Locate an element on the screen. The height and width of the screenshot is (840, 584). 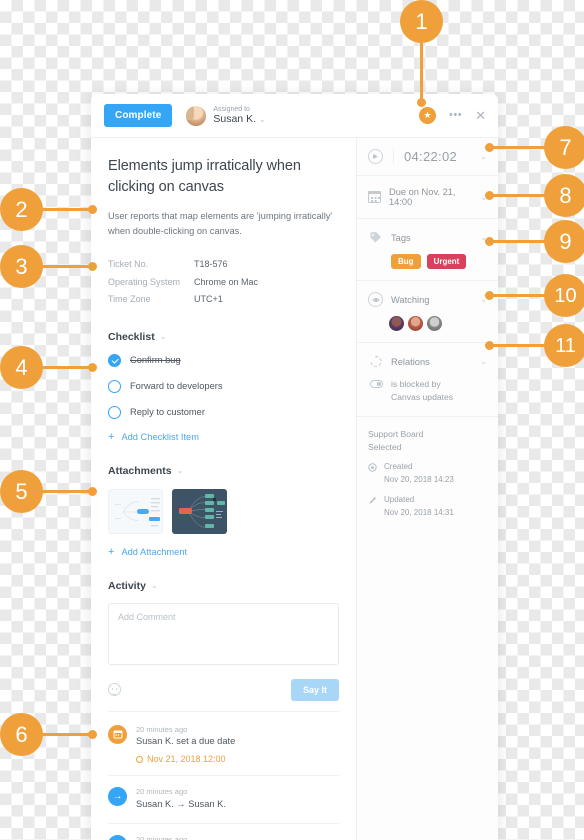
updated-label: Updated is located at coordinates (399, 500).